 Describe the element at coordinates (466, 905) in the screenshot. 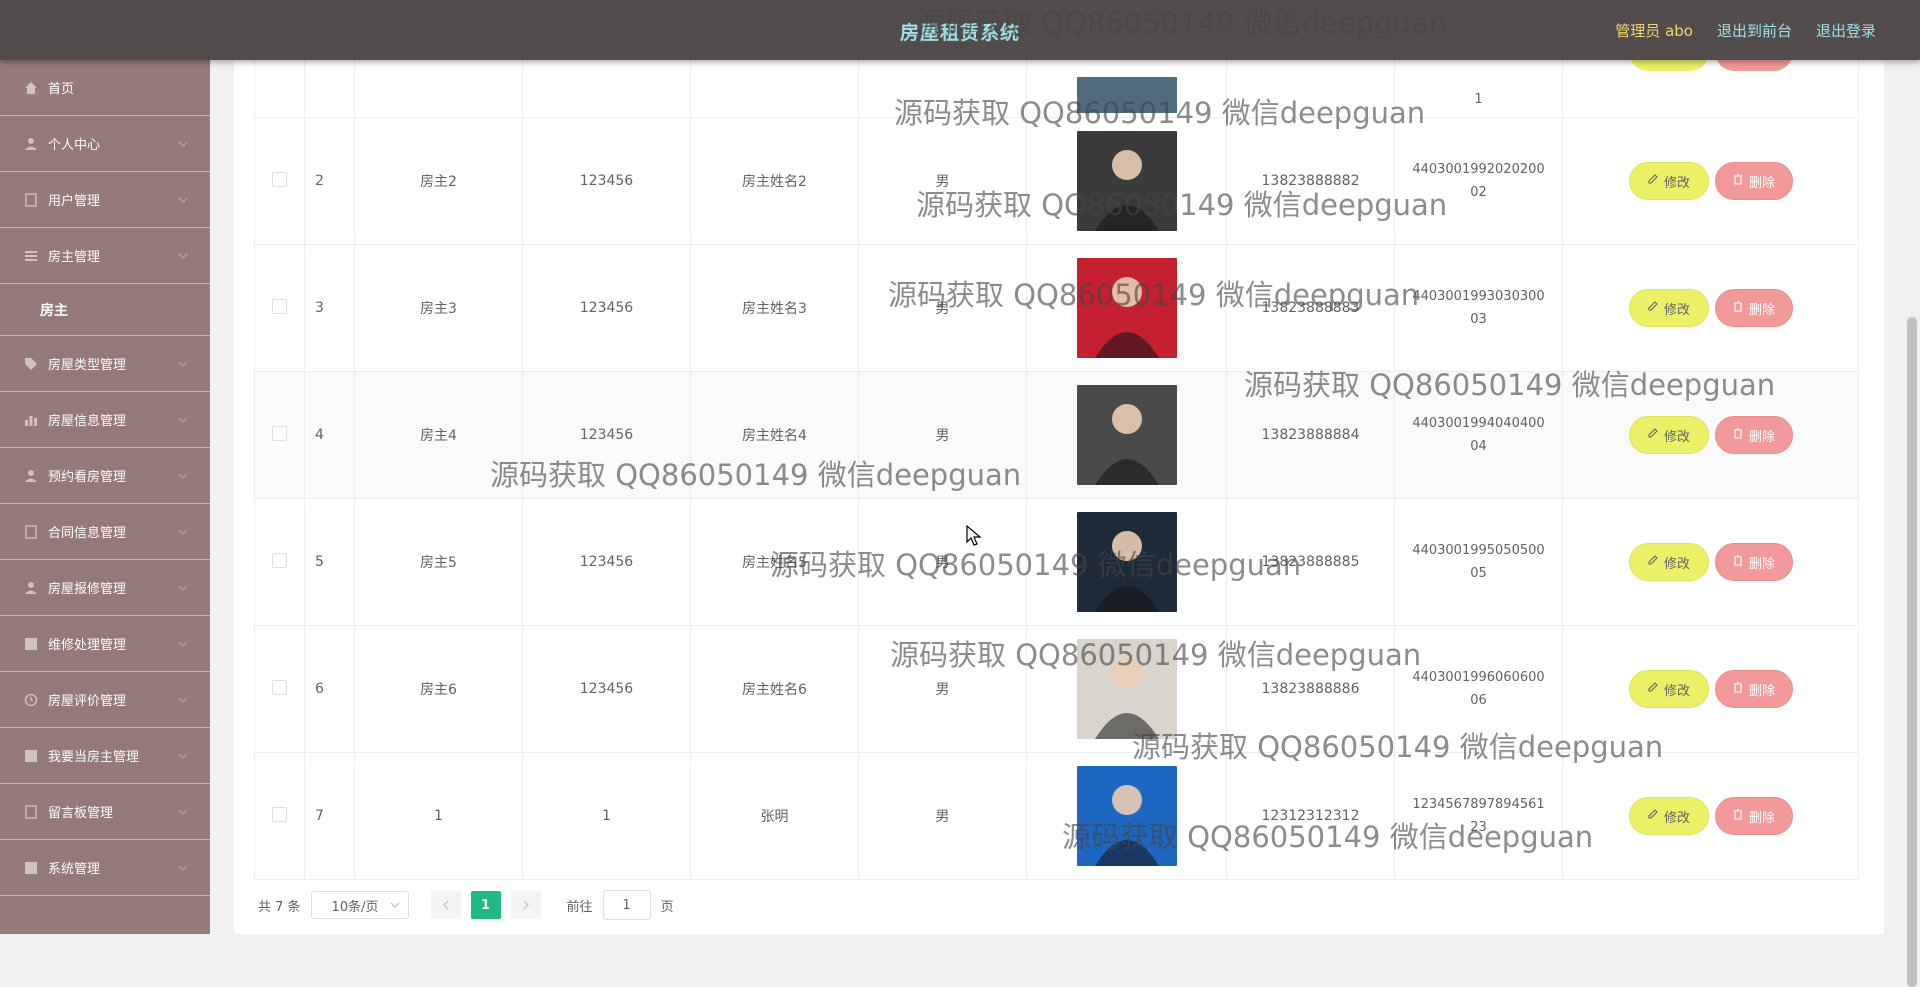

I see `pagination: 共 7 条 10条/页 1 前往 1 页` at that location.